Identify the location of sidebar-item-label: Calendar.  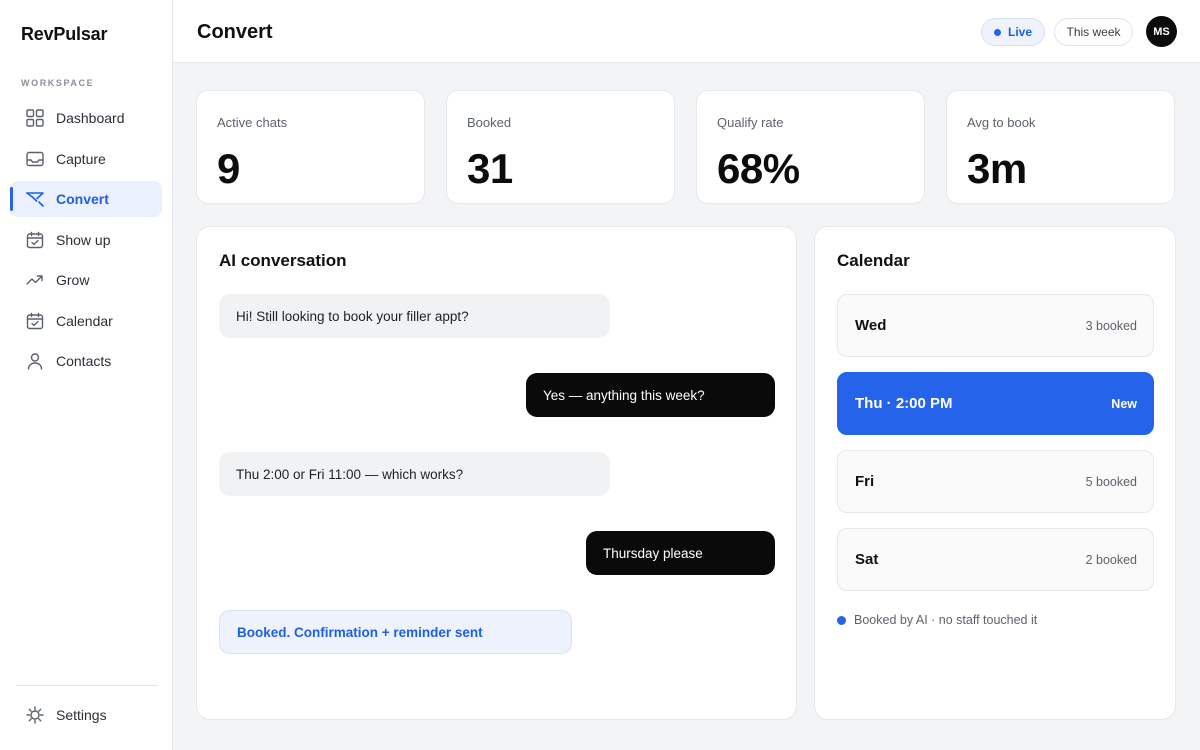
(84, 320).